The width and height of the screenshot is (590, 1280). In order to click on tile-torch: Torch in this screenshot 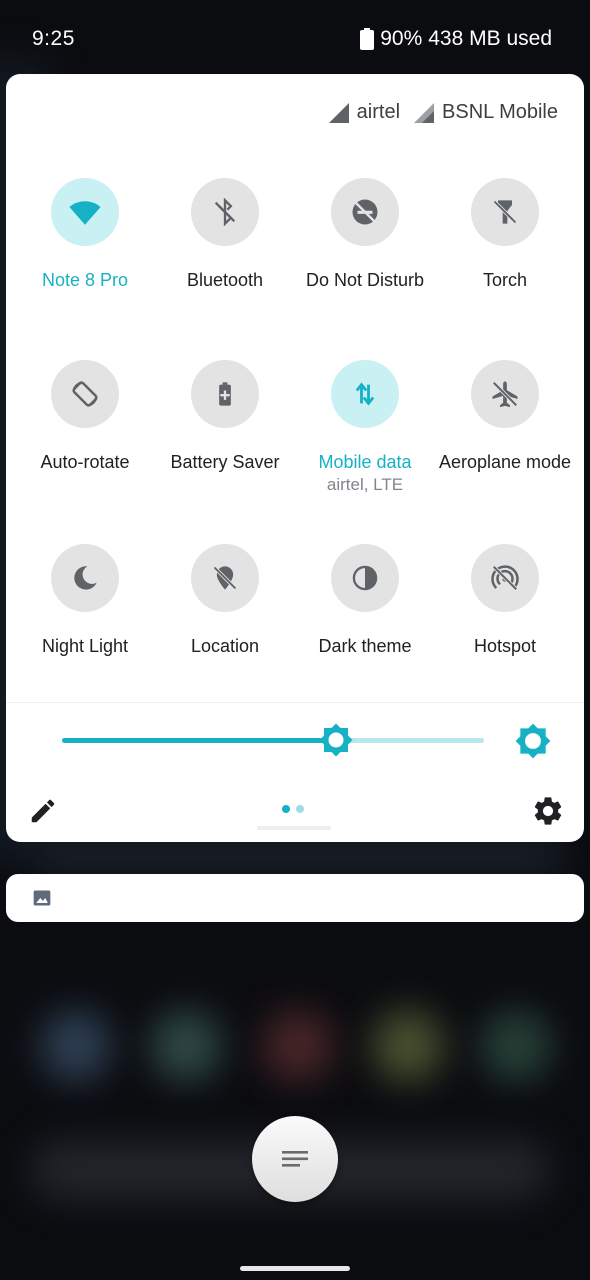, I will do `click(505, 235)`.